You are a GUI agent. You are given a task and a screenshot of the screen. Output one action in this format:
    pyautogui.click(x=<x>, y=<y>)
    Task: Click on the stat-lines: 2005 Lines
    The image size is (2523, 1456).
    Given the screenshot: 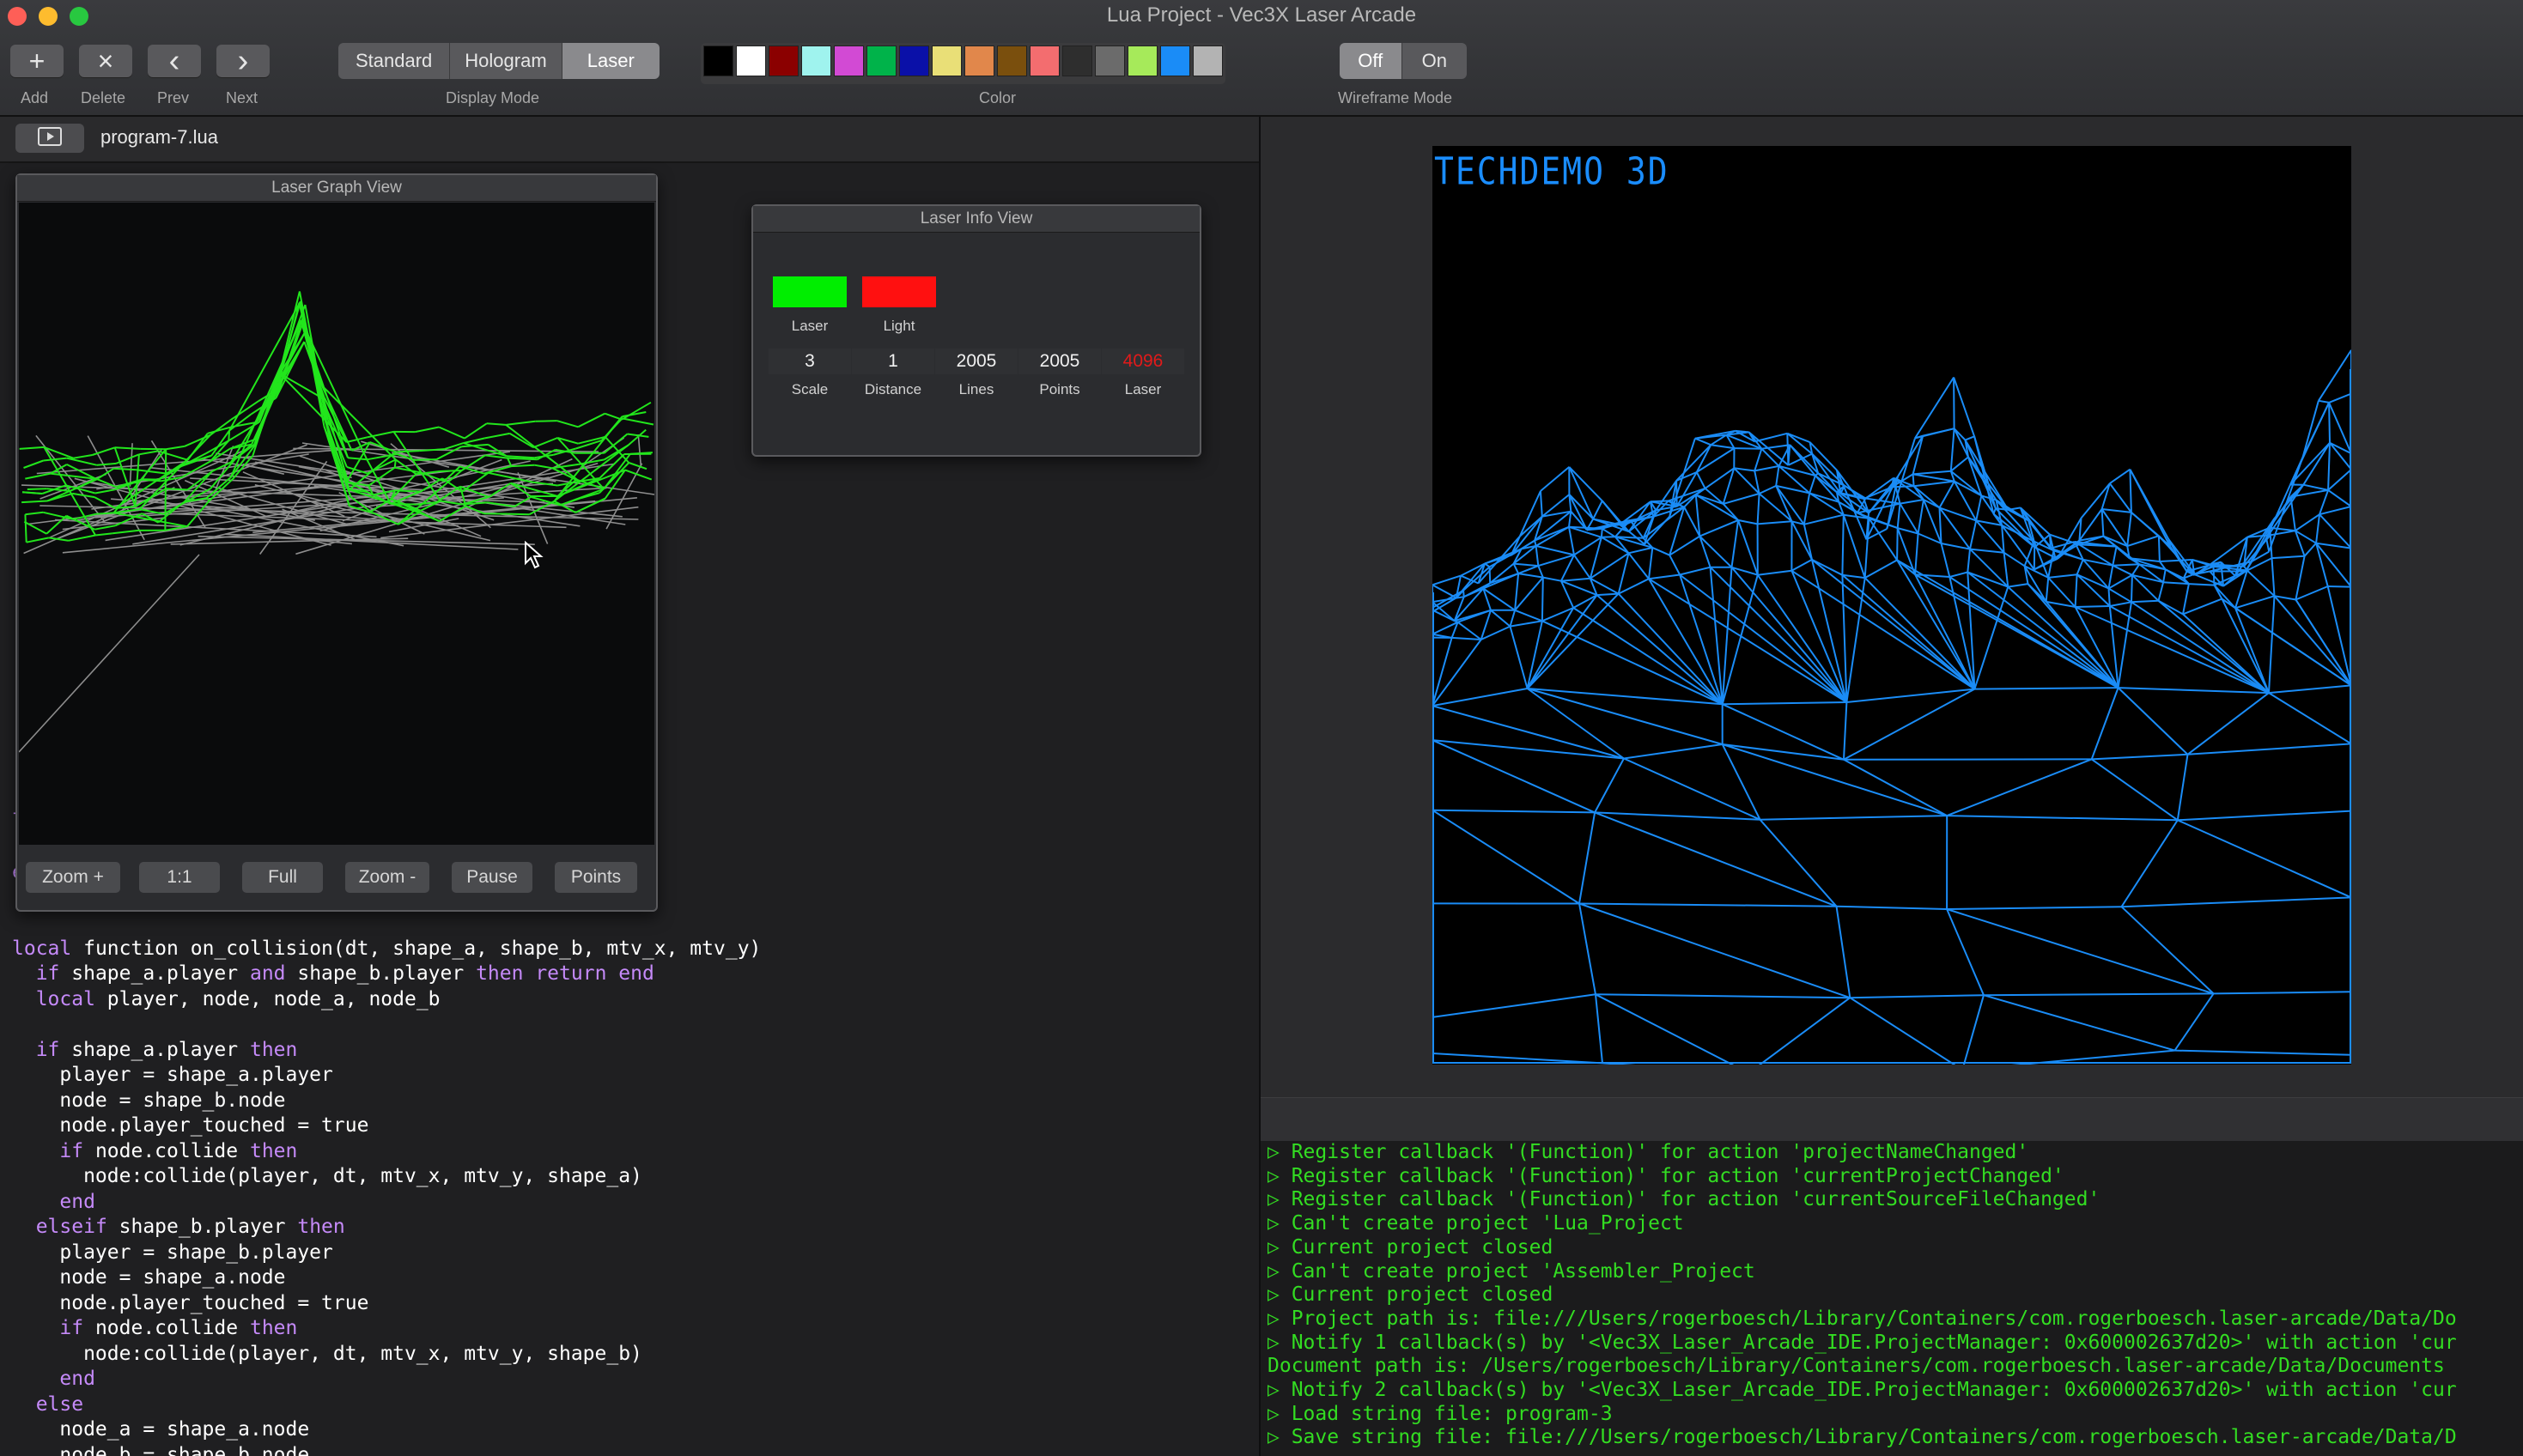 What is the action you would take?
    pyautogui.click(x=976, y=373)
    